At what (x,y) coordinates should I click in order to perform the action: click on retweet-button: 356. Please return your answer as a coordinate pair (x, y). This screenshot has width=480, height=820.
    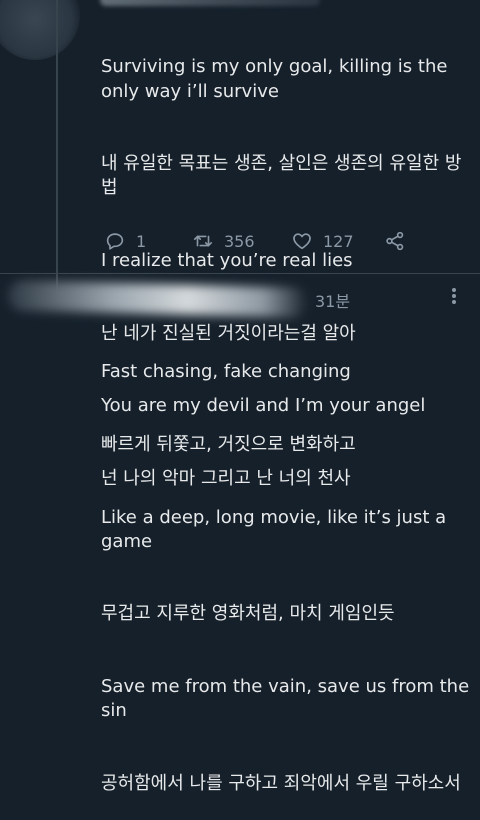
    Looking at the image, I should click on (223, 241).